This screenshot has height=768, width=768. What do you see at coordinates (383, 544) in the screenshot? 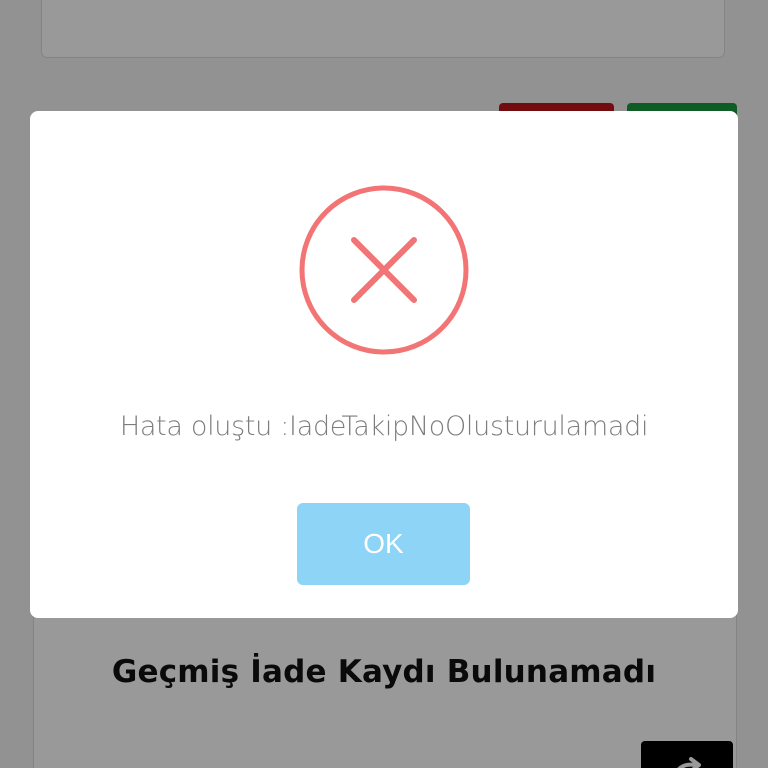
I see `ok-button: OK` at bounding box center [383, 544].